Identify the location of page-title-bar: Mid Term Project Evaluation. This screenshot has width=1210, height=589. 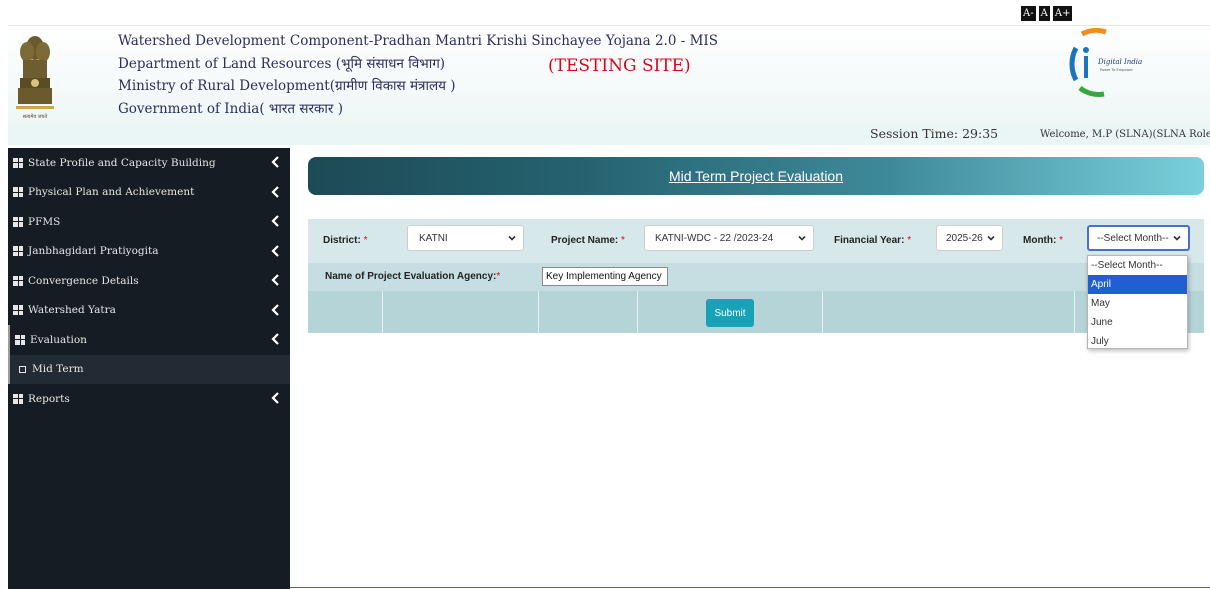
(756, 176).